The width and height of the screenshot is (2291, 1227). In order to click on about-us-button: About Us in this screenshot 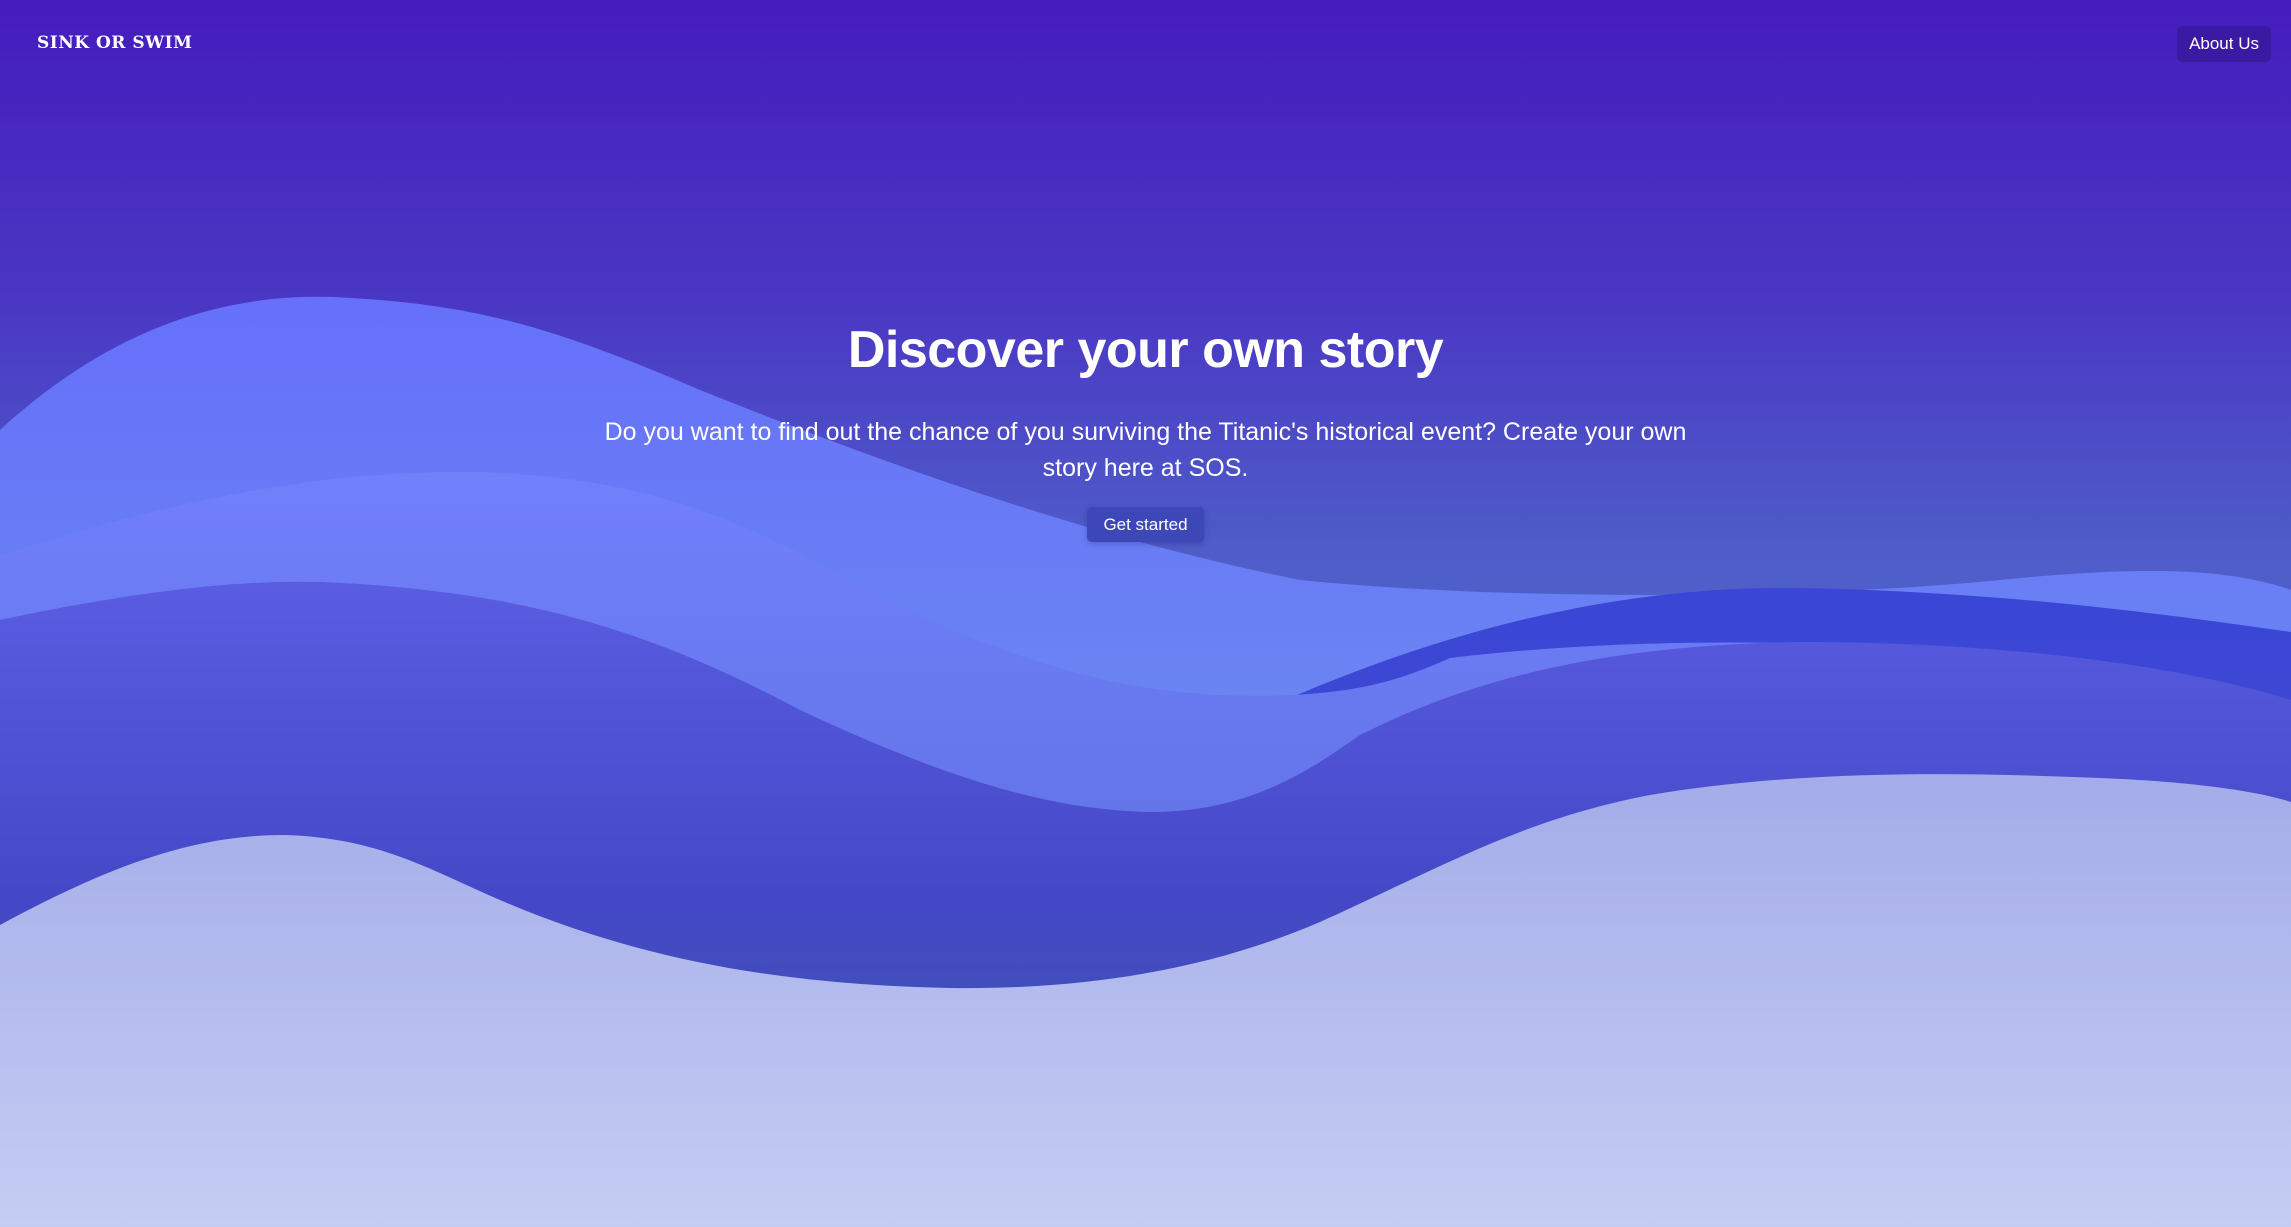, I will do `click(2224, 44)`.